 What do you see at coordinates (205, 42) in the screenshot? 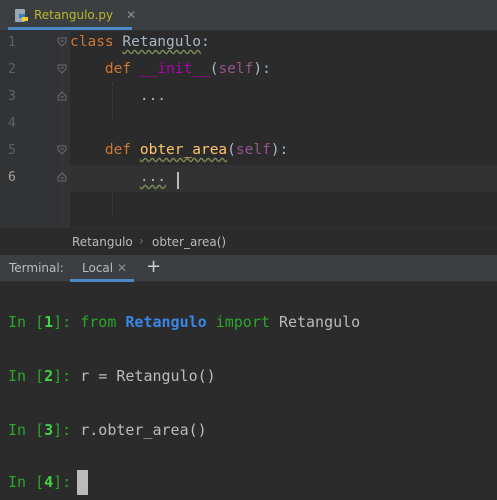
I see `punctuation: :` at bounding box center [205, 42].